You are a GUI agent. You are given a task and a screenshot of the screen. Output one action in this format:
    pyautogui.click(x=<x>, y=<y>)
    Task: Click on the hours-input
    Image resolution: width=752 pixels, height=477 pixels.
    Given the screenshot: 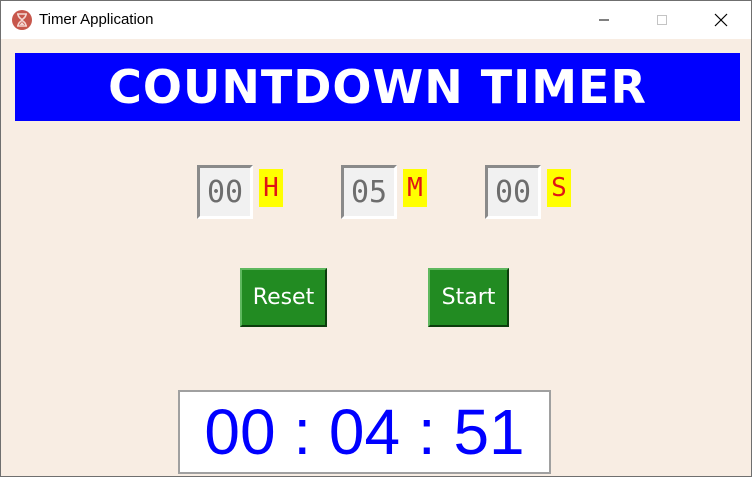 What is the action you would take?
    pyautogui.click(x=225, y=192)
    